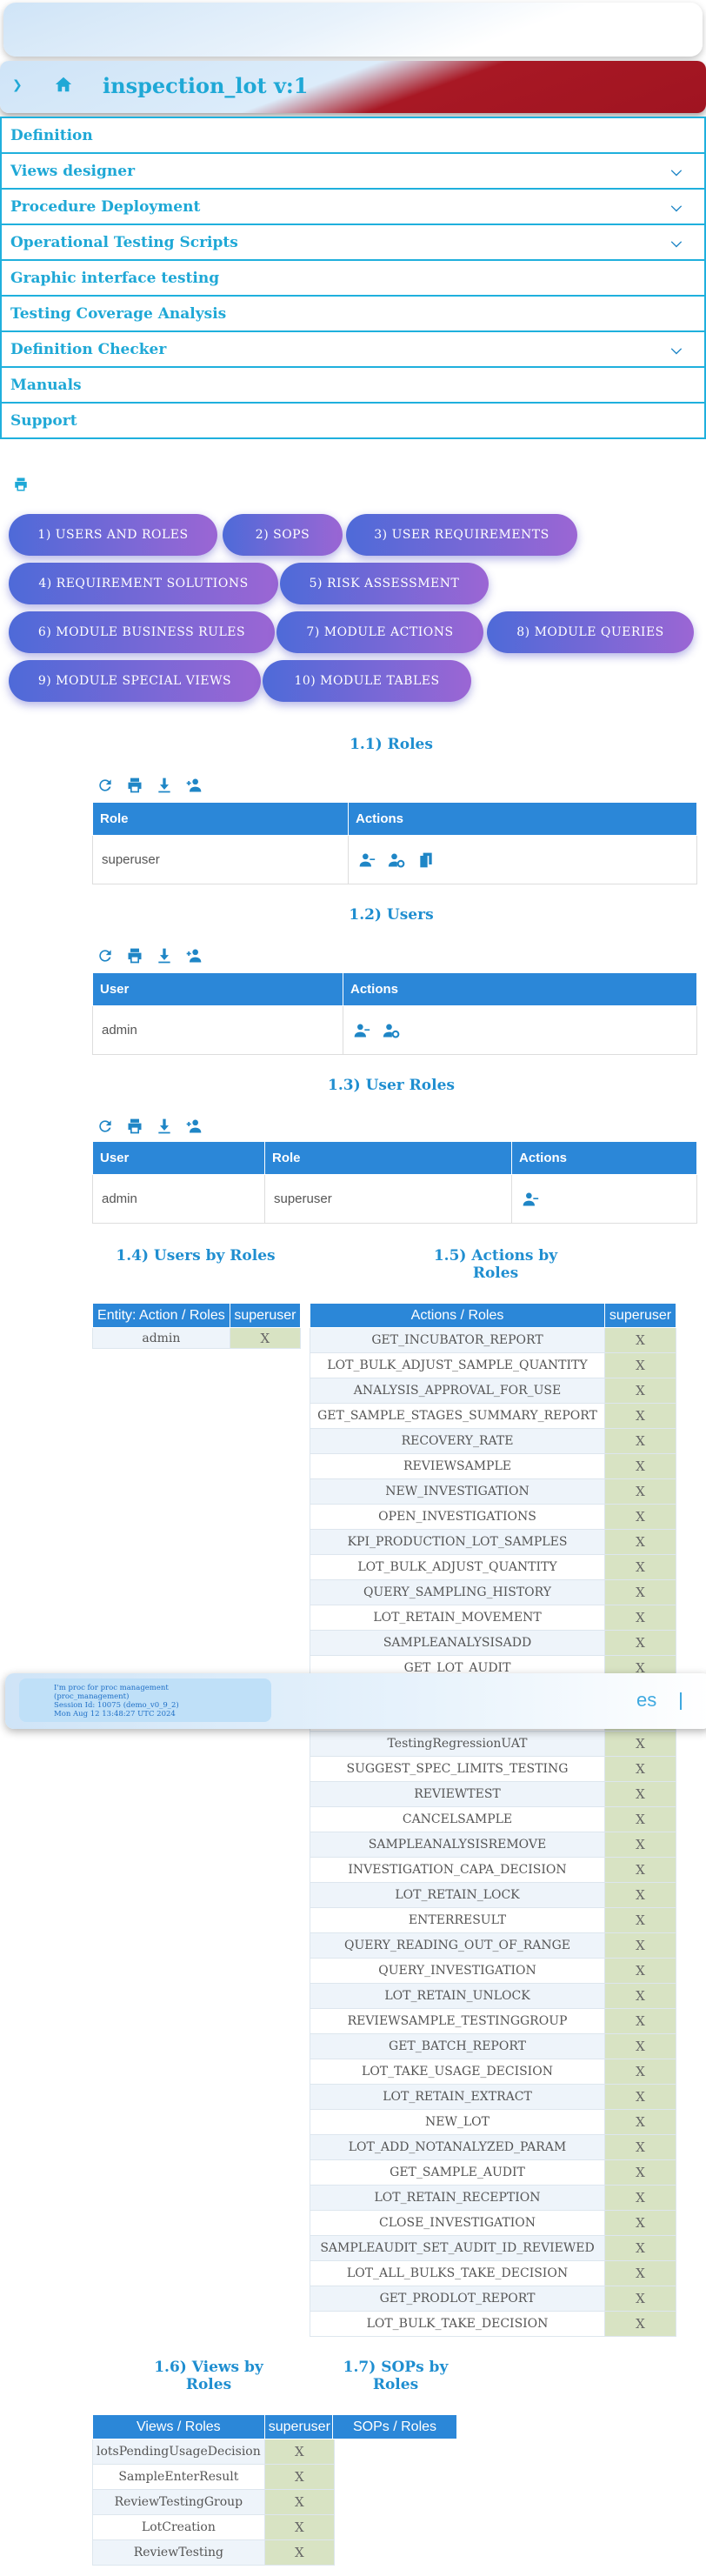 This screenshot has width=706, height=2576. Describe the element at coordinates (161, 1315) in the screenshot. I see `column-header: Entity: Action / Roles` at that location.